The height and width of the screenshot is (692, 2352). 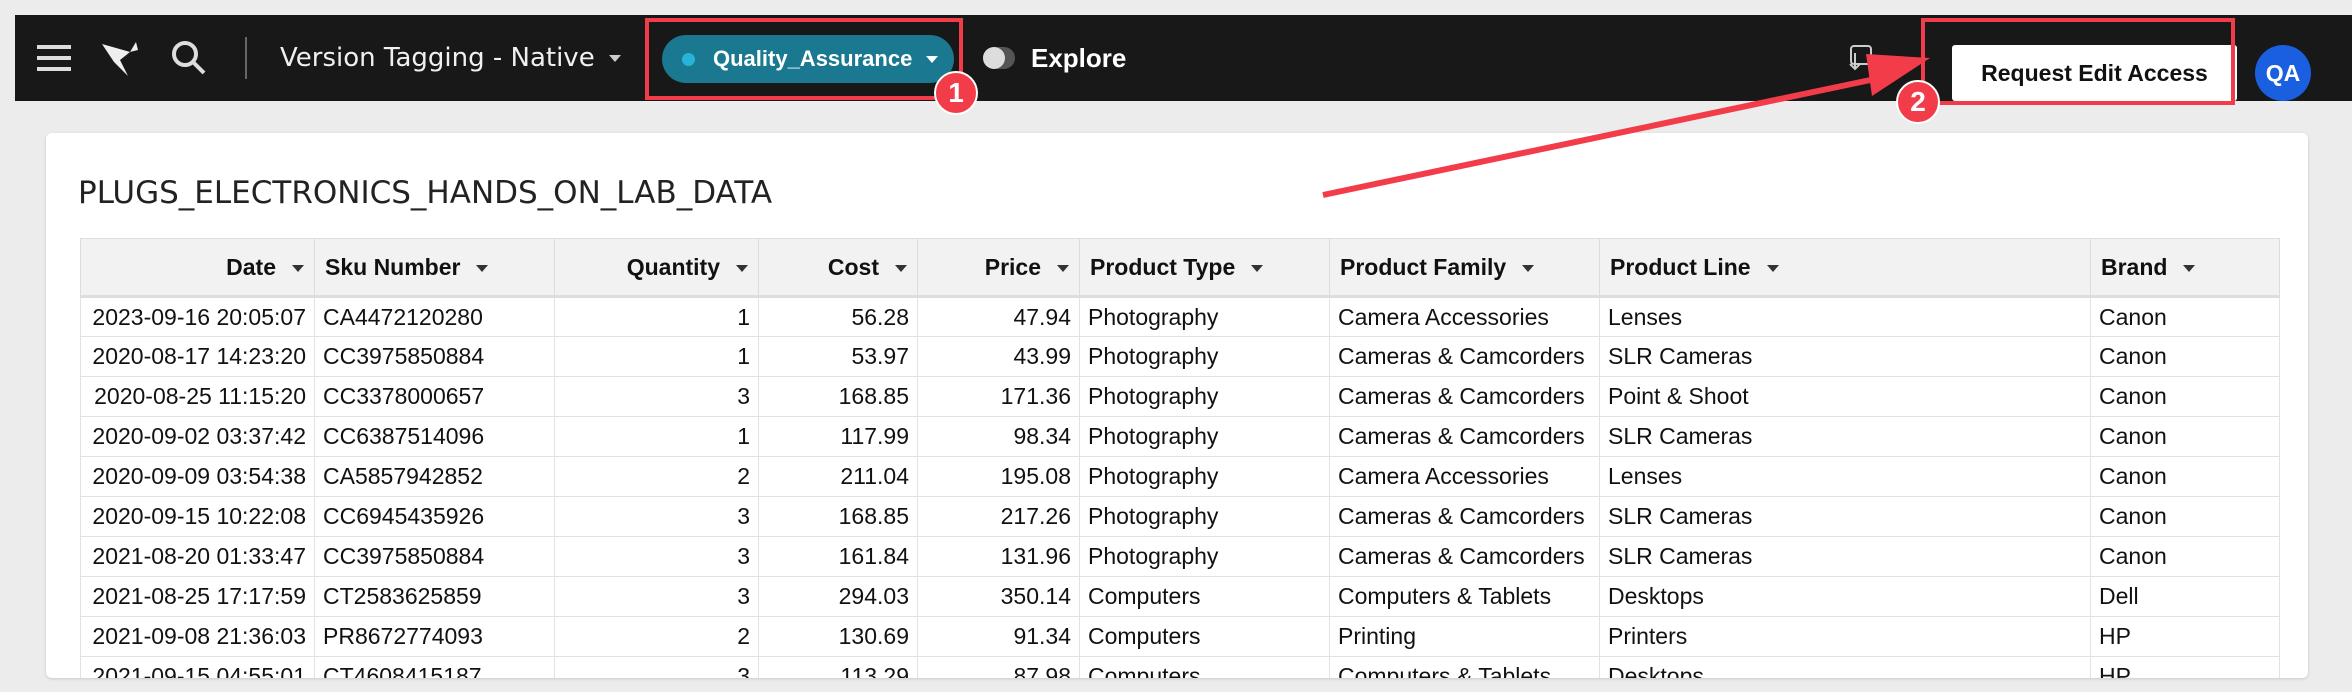 What do you see at coordinates (956, 93) in the screenshot?
I see `annotation-badge-1: 1` at bounding box center [956, 93].